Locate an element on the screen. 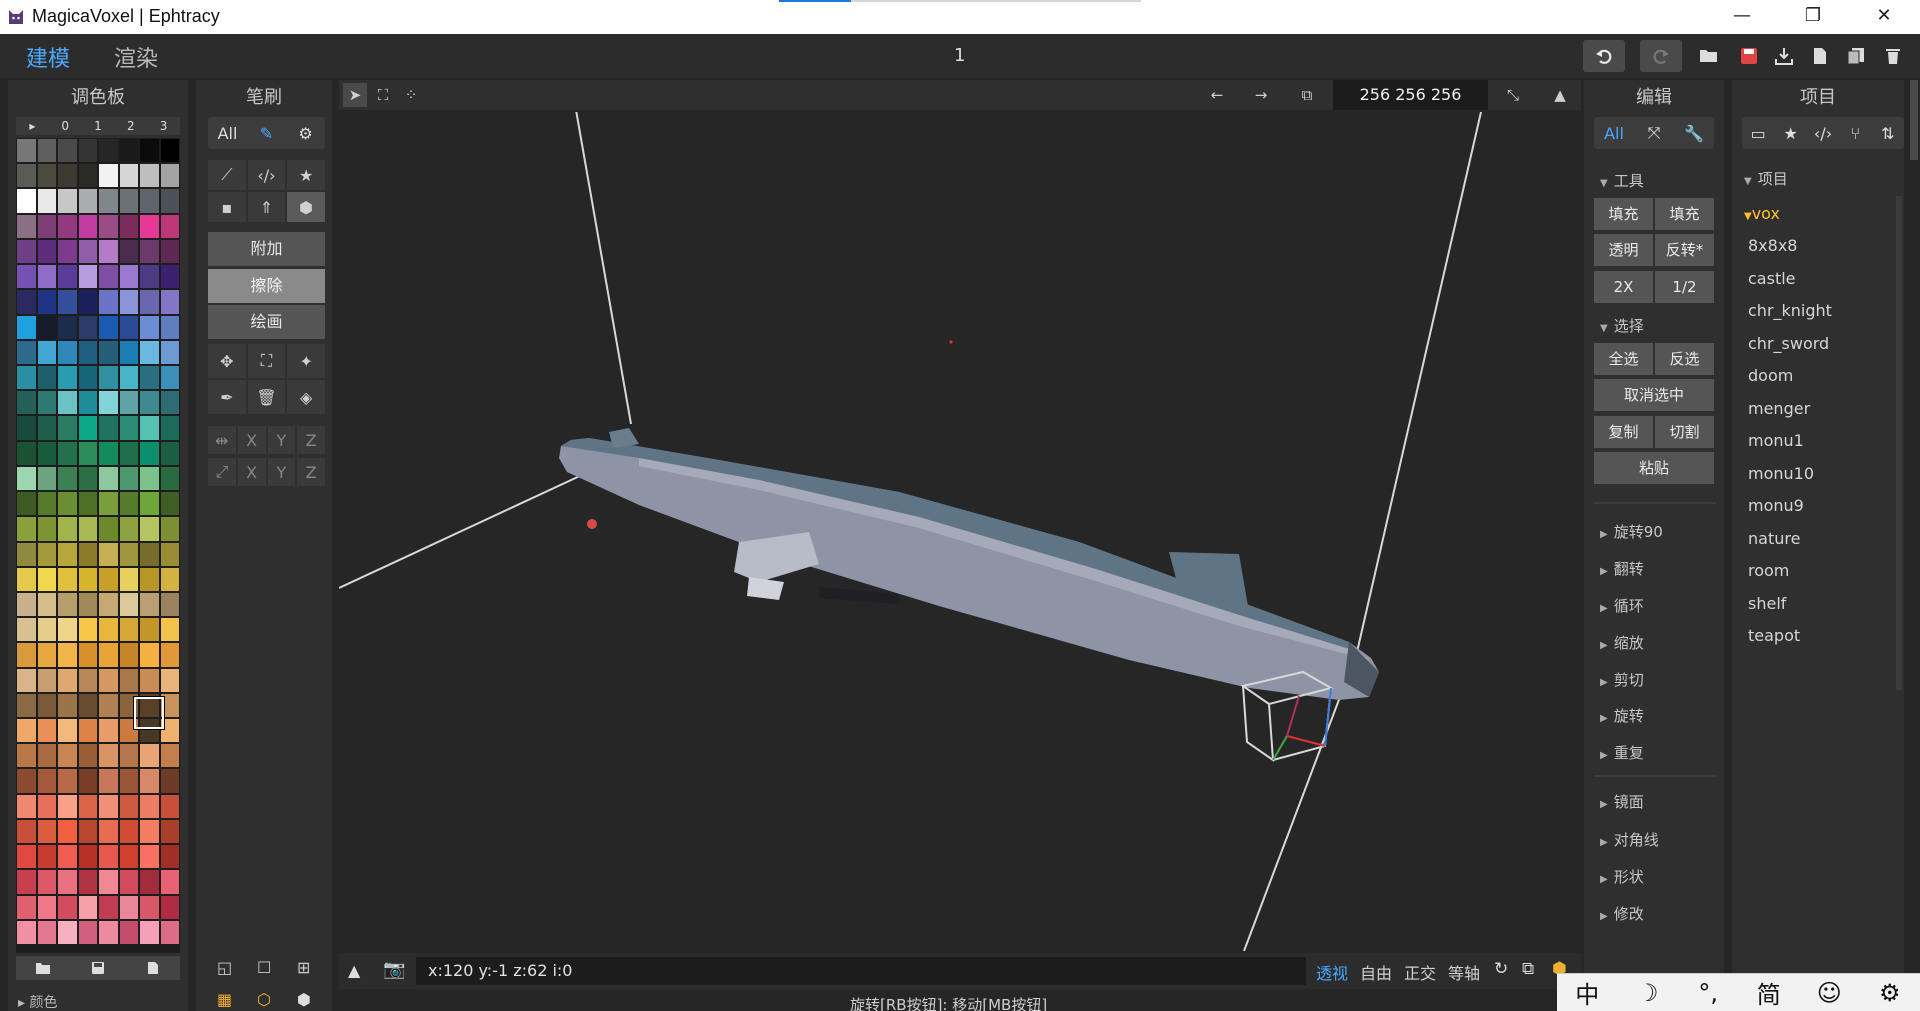 This screenshot has height=1011, width=1920. fold-diagonal: ▶ 对角线 is located at coordinates (1629, 839).